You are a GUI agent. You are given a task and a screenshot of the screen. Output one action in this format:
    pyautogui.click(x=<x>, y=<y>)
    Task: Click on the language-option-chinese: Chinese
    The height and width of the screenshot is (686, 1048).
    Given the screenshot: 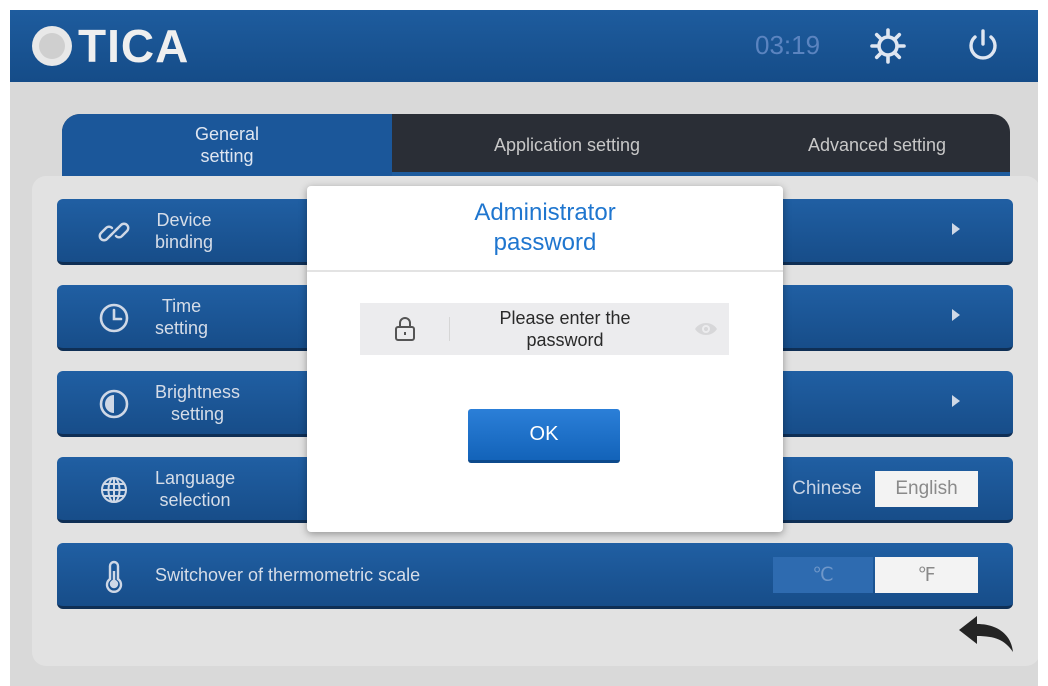 What is the action you would take?
    pyautogui.click(x=827, y=489)
    